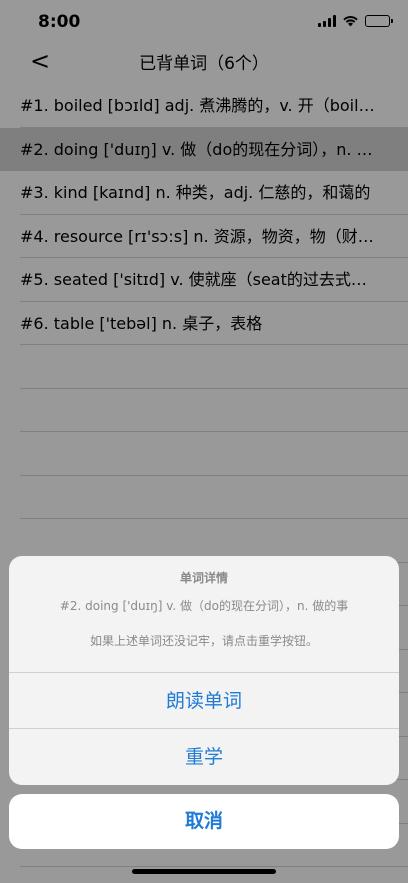 Image resolution: width=408 pixels, height=883 pixels. Describe the element at coordinates (204, 871) in the screenshot. I see `home-indicator` at that location.